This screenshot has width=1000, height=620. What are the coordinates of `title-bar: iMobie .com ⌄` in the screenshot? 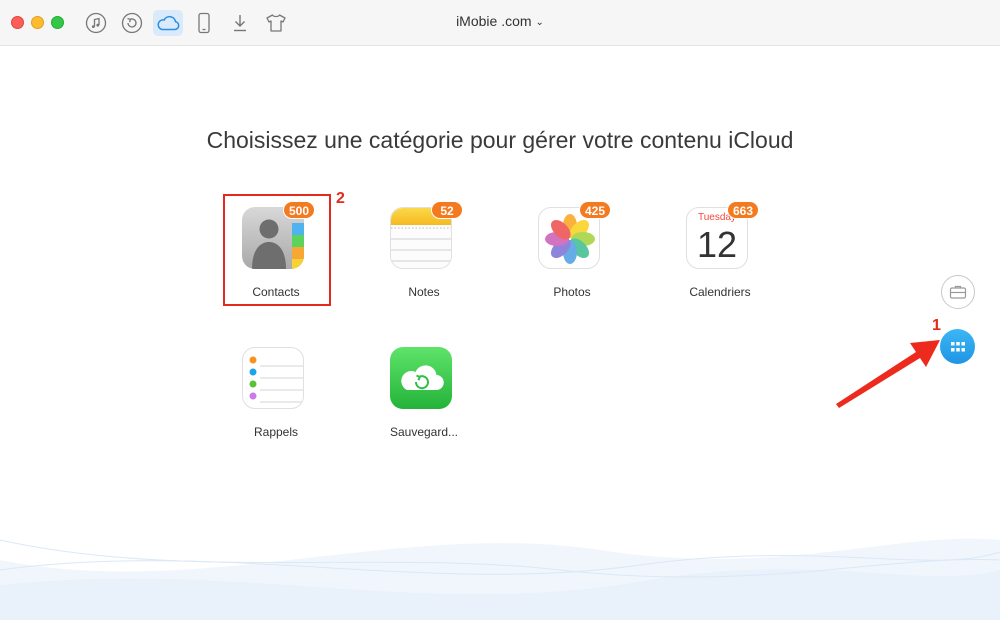 It's located at (500, 23).